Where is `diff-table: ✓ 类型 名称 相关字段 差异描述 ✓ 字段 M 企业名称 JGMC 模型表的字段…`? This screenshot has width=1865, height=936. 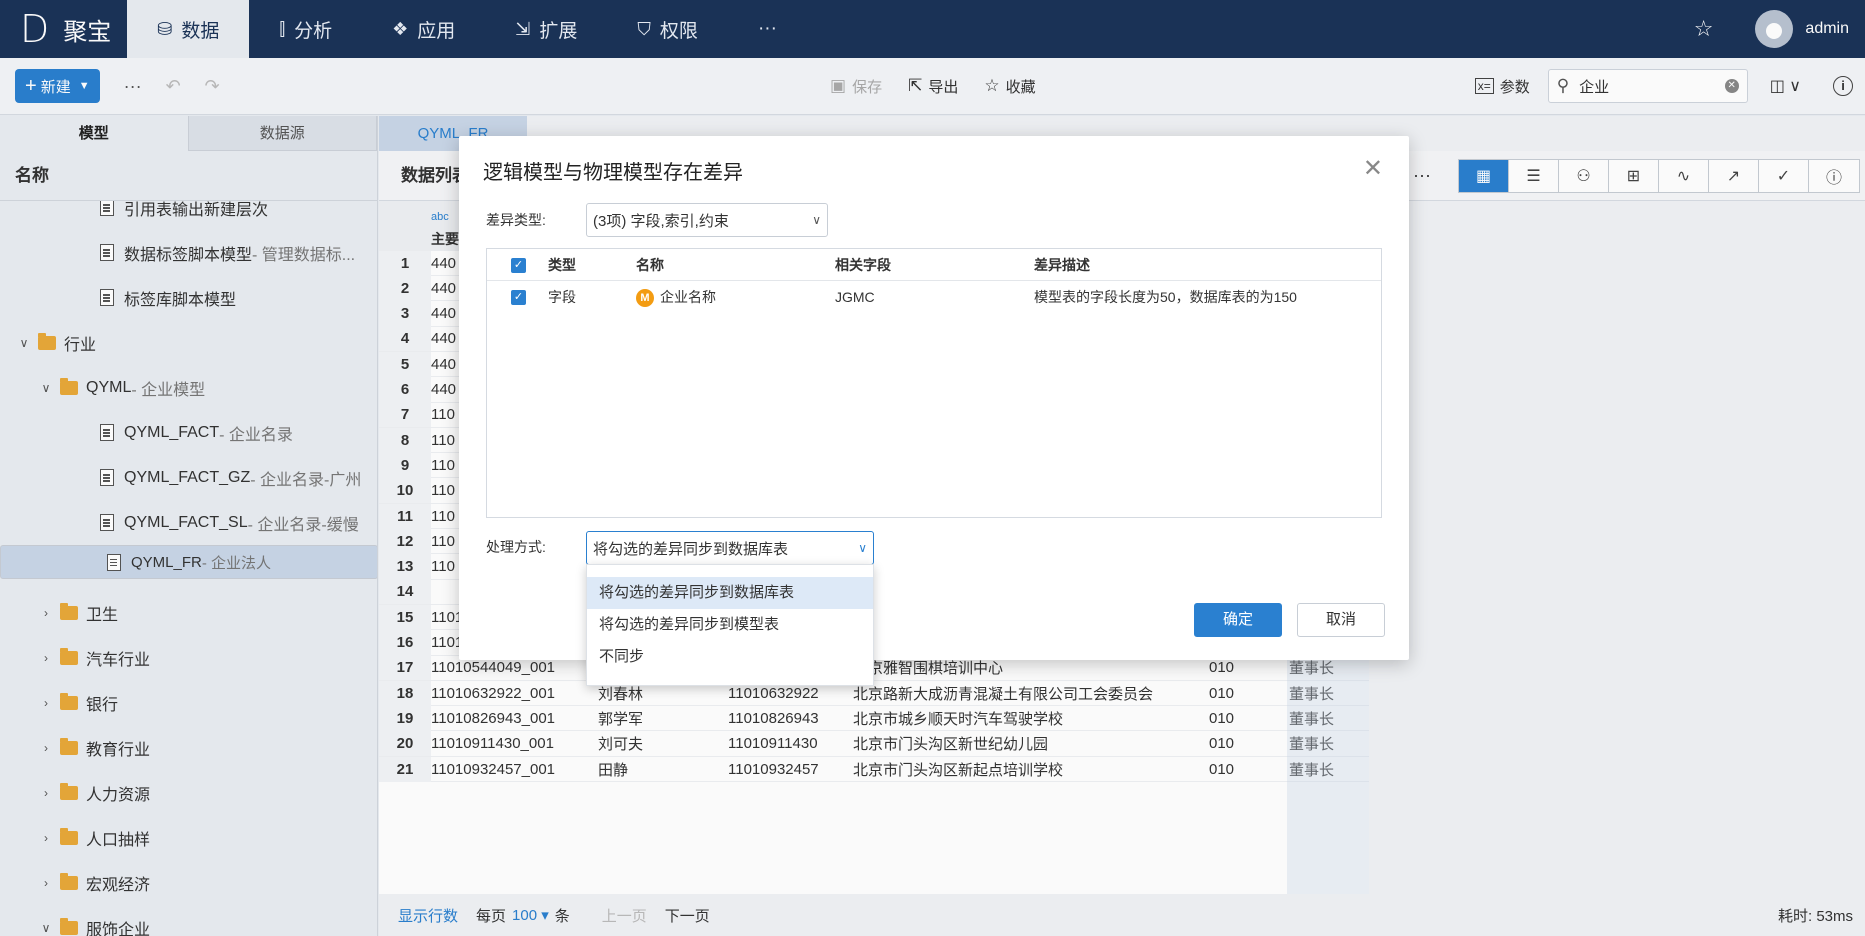
diff-table: ✓ 类型 名称 相关字段 差异描述 ✓ 字段 M 企业名称 JGMC 模型表的字段… is located at coordinates (934, 383).